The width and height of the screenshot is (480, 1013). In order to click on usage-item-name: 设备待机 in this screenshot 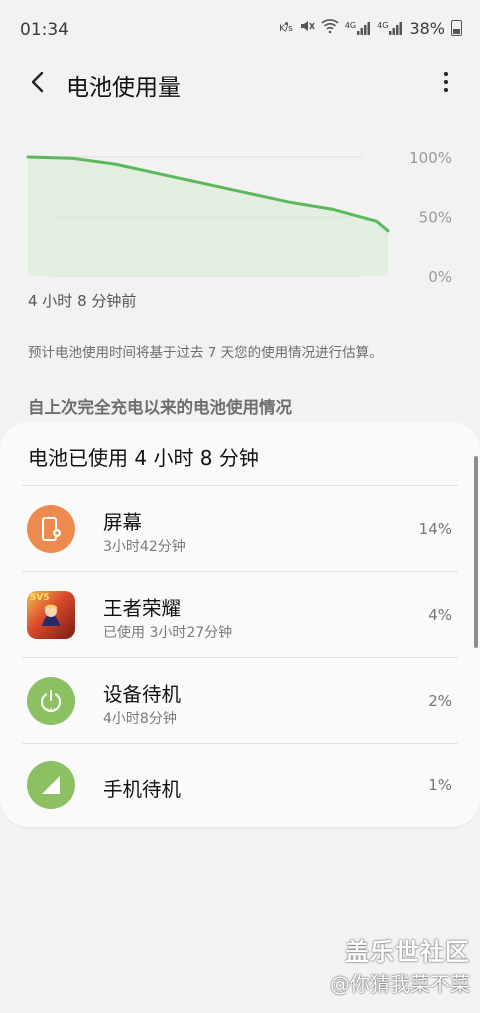, I will do `click(142, 694)`.